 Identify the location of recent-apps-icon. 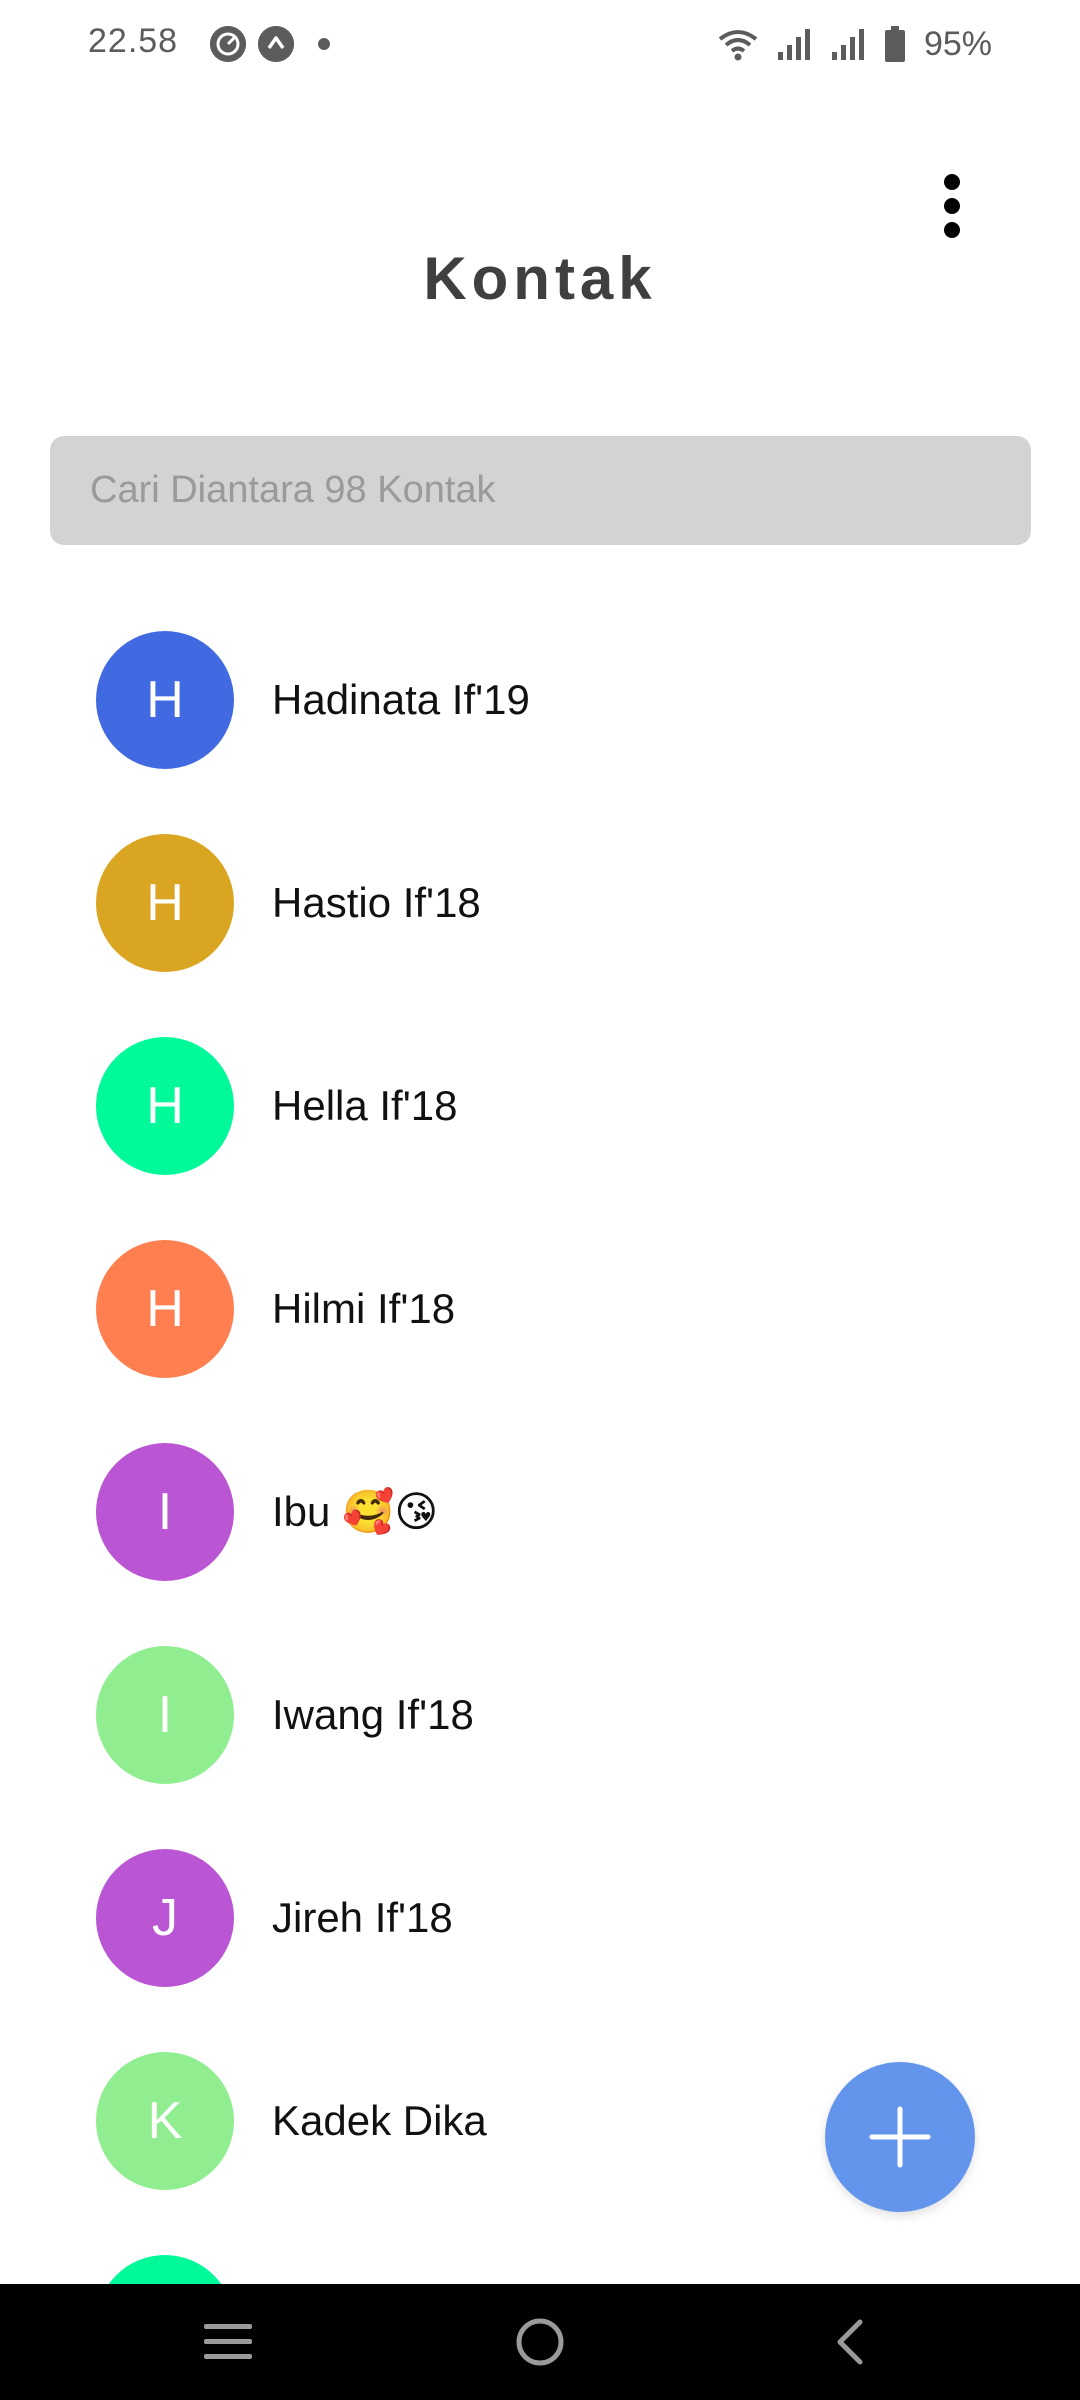
(228, 2341).